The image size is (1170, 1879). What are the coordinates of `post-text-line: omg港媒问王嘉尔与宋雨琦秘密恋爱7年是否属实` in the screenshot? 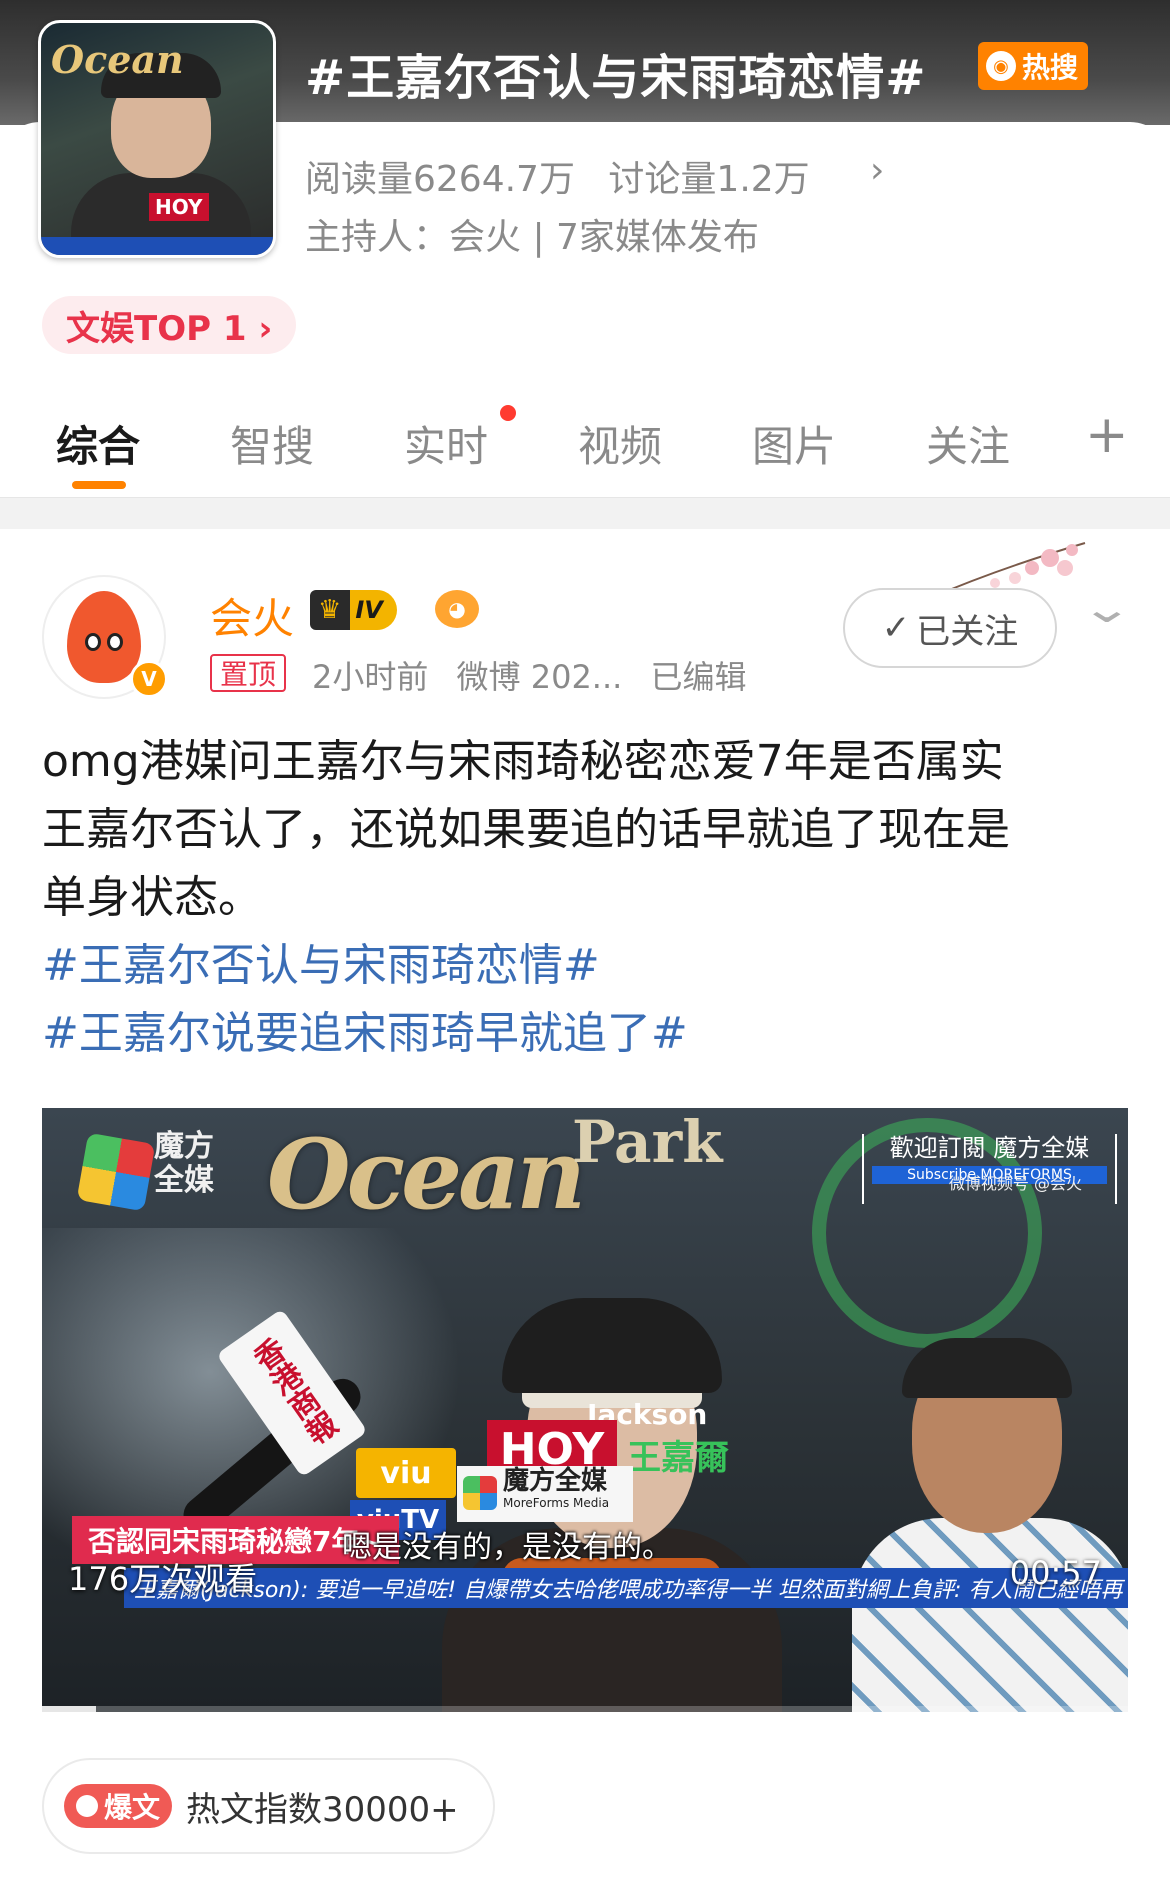 It's located at (523, 761).